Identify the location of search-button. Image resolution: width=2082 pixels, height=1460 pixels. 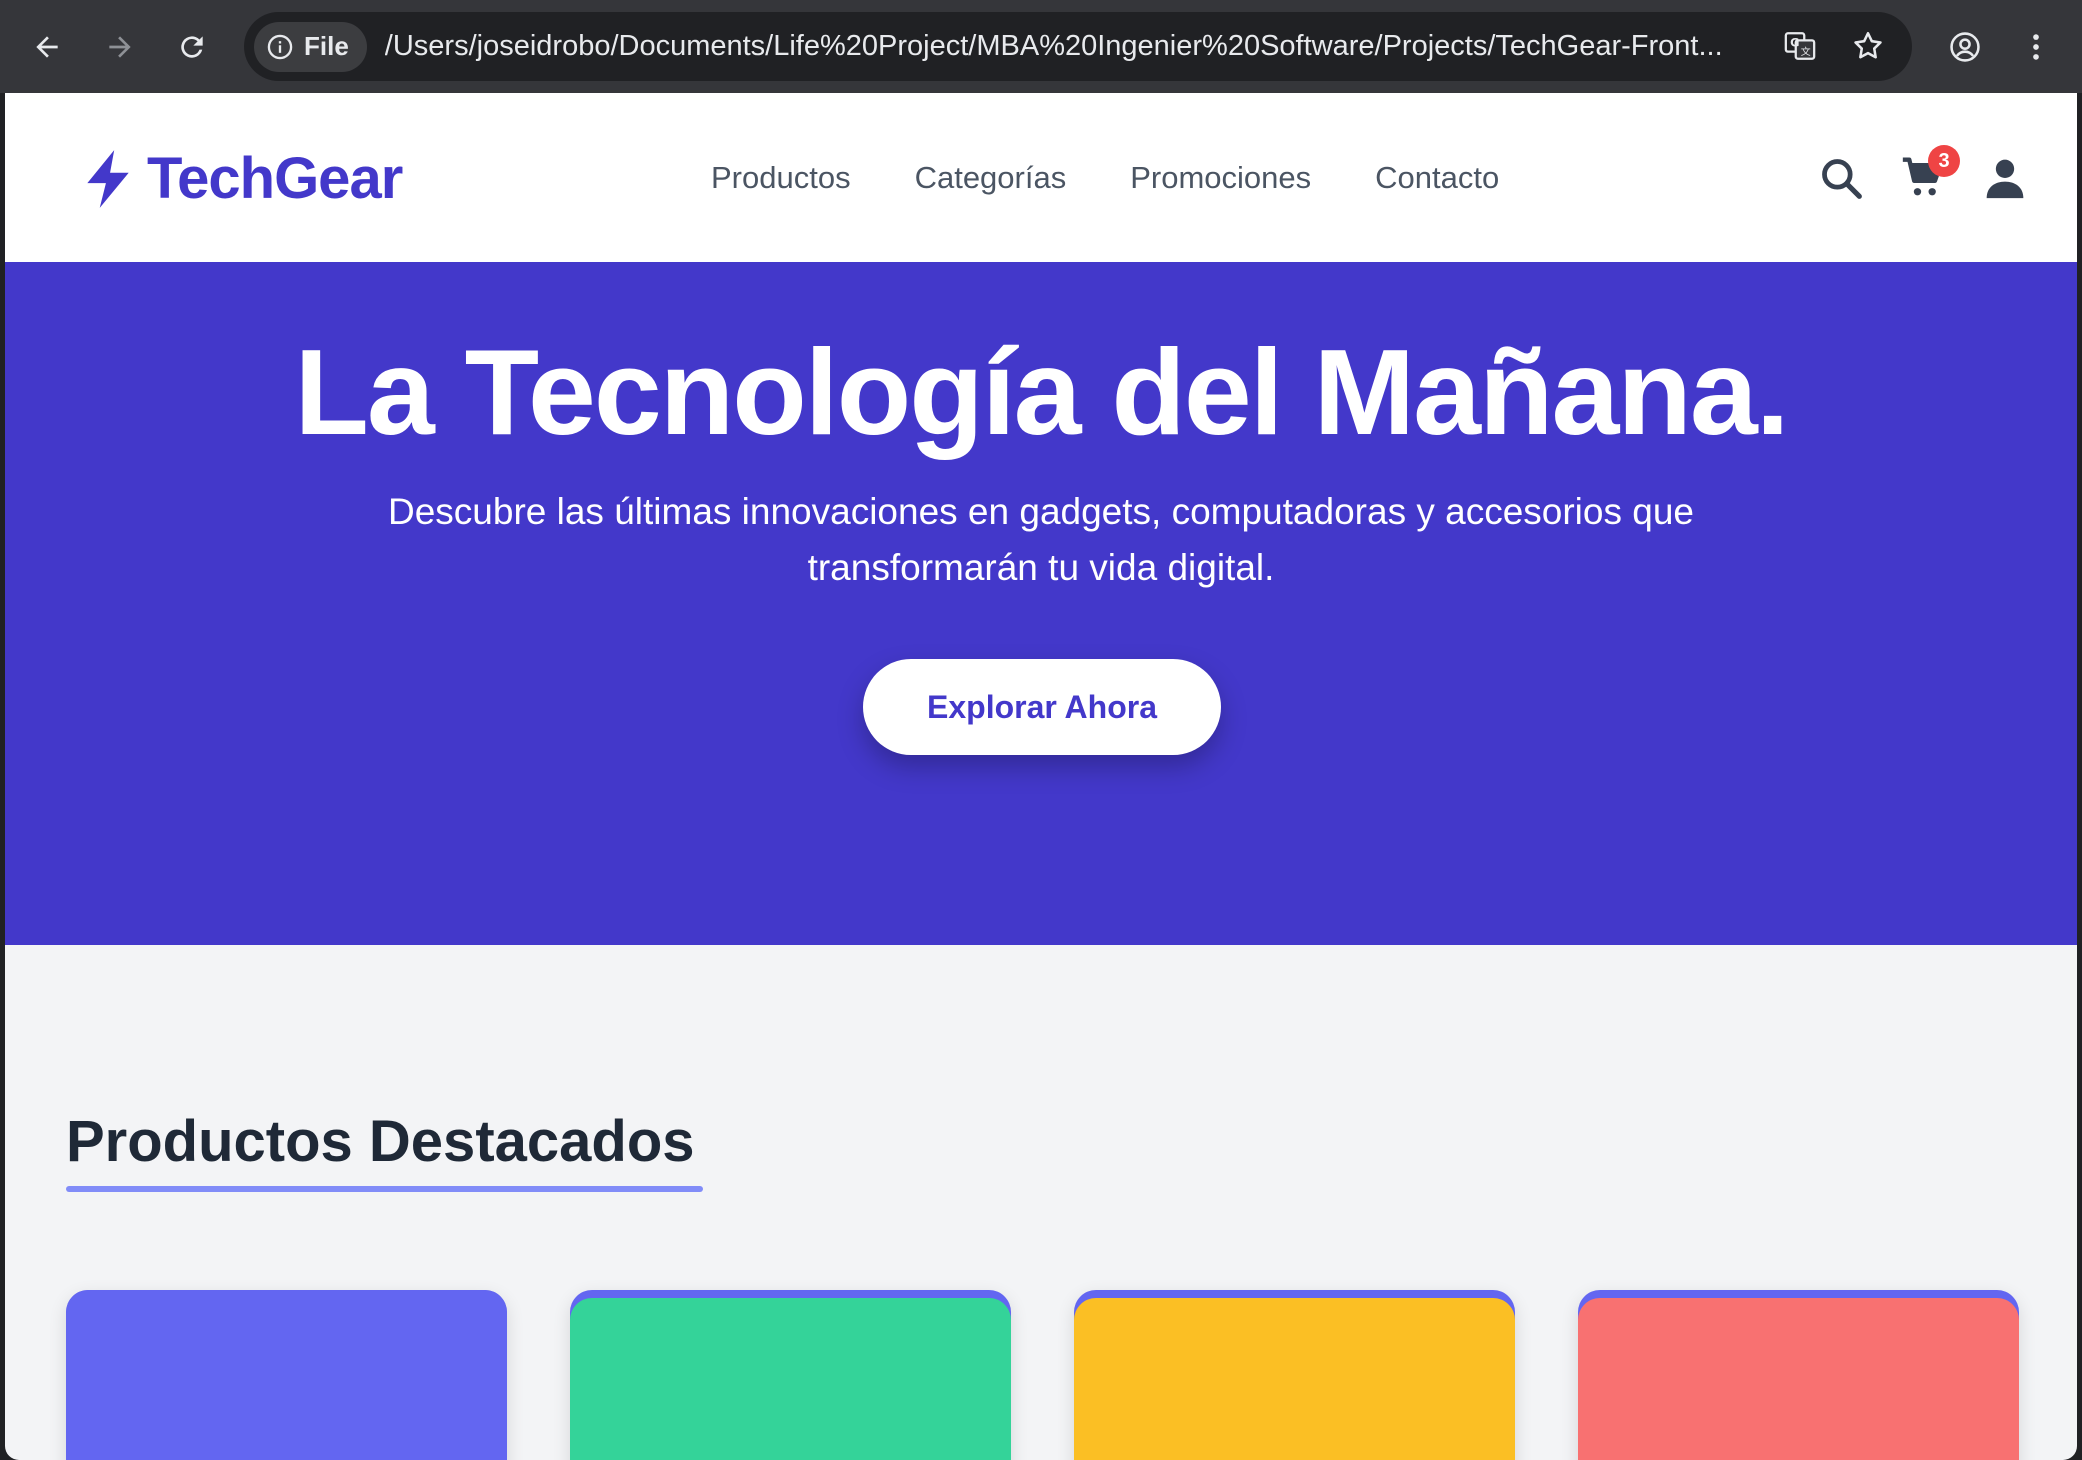
(1841, 178).